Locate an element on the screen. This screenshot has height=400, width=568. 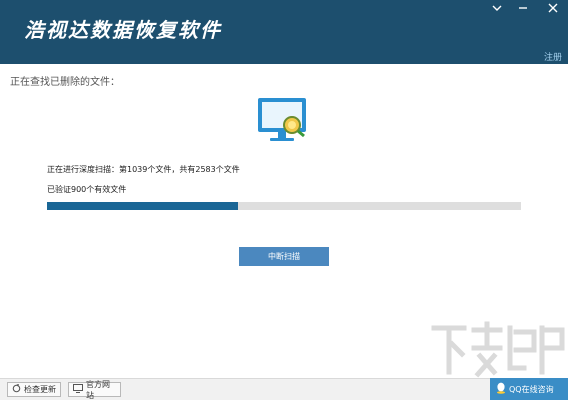
scan-progress-fill is located at coordinates (142, 206).